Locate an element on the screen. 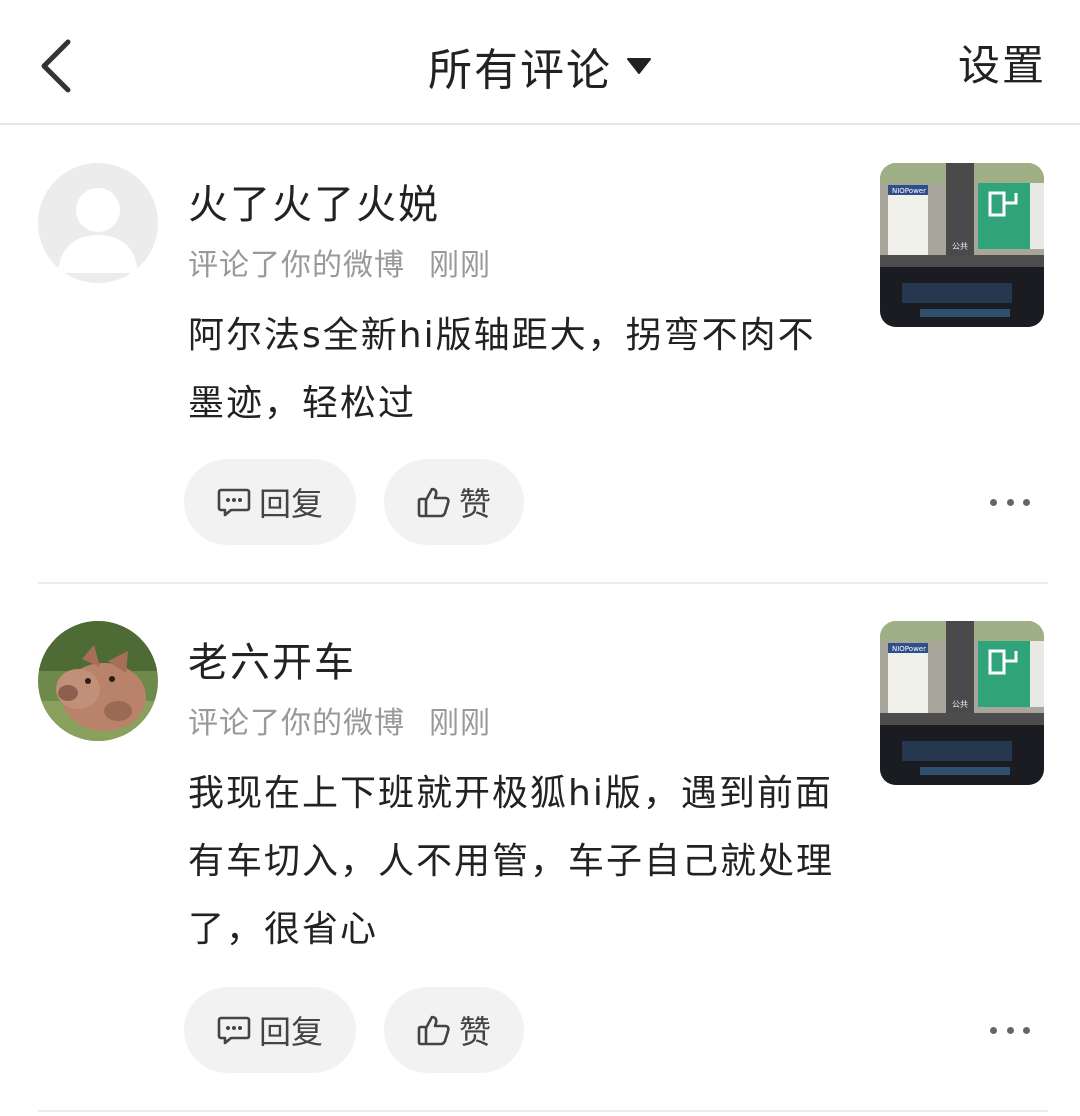 This screenshot has width=1080, height=1116. animal-photo-avatar is located at coordinates (98, 681).